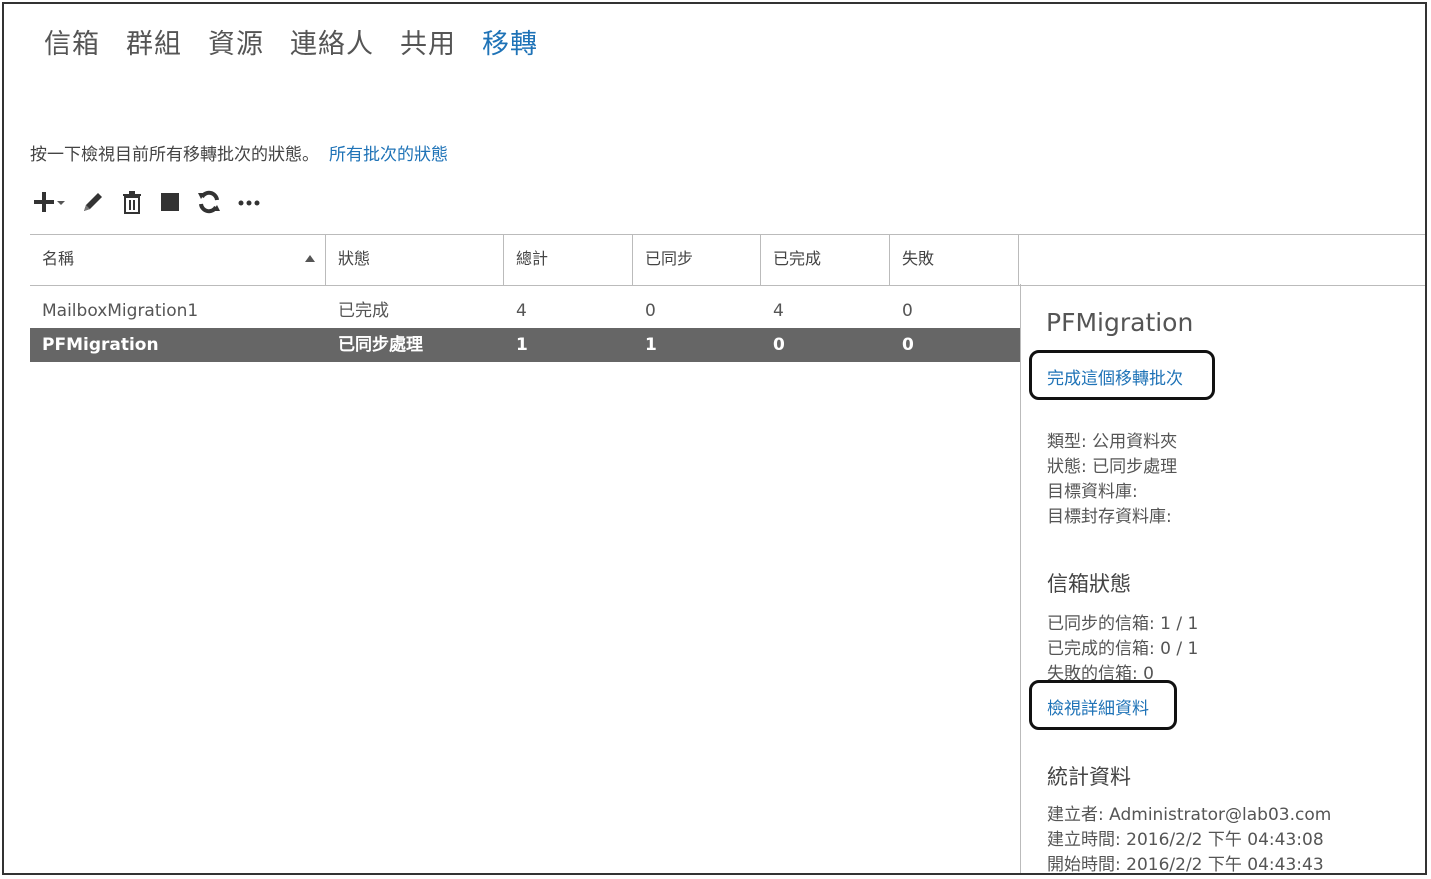  Describe the element at coordinates (354, 258) in the screenshot. I see `column-header-status-label: 狀態` at that location.